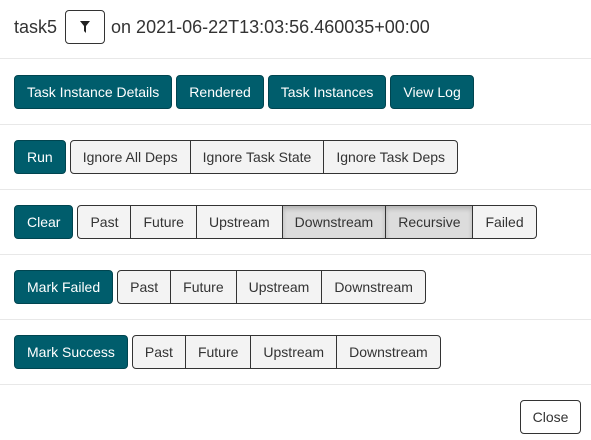  I want to click on ignore-task-deps-toggle: Ignore Task Deps, so click(391, 157).